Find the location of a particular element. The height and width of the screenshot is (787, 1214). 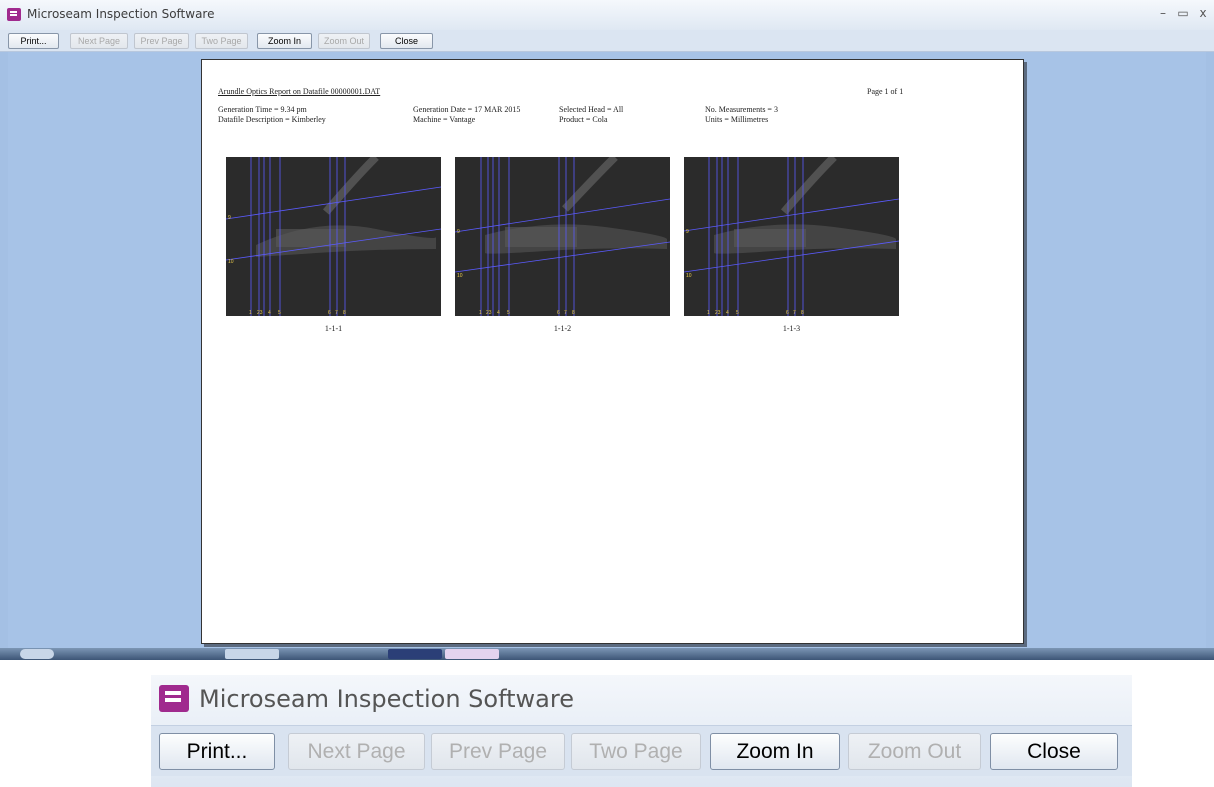

minimize-icon: – is located at coordinates (1163, 13).